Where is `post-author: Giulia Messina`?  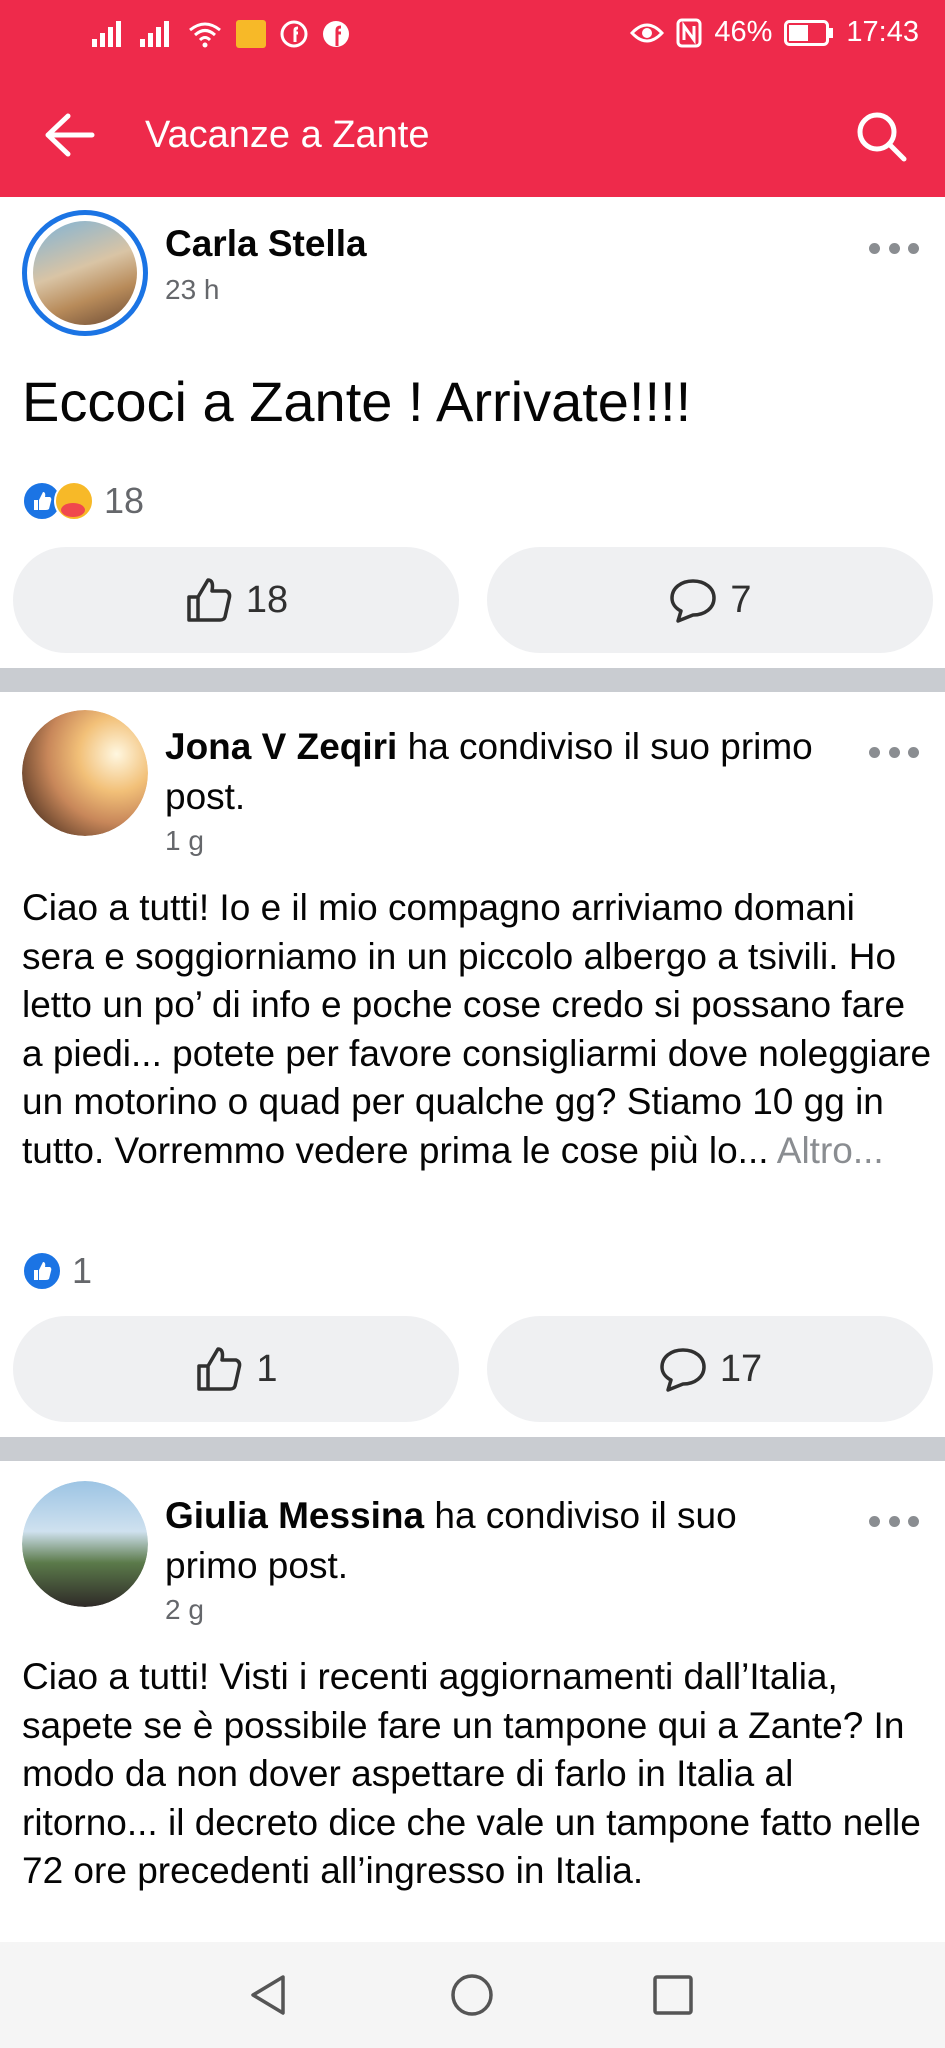 post-author: Giulia Messina is located at coordinates (294, 1515).